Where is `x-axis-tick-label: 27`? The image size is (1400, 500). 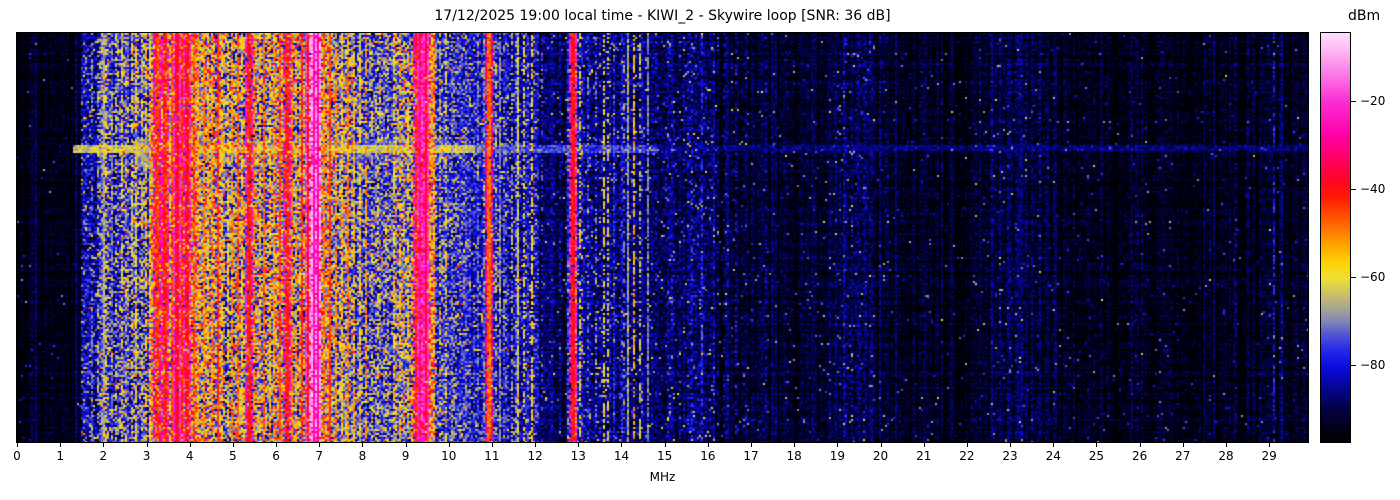
x-axis-tick-label: 27 is located at coordinates (1183, 456).